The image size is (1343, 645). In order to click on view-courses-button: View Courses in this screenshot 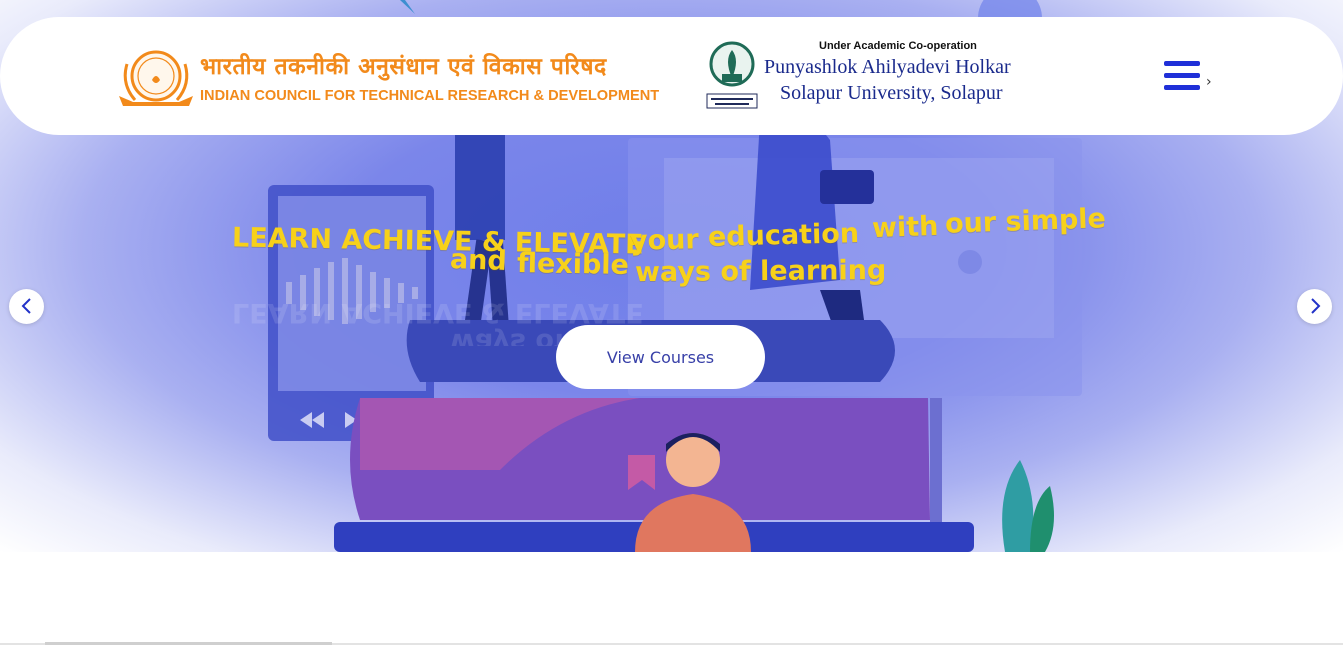, I will do `click(660, 357)`.